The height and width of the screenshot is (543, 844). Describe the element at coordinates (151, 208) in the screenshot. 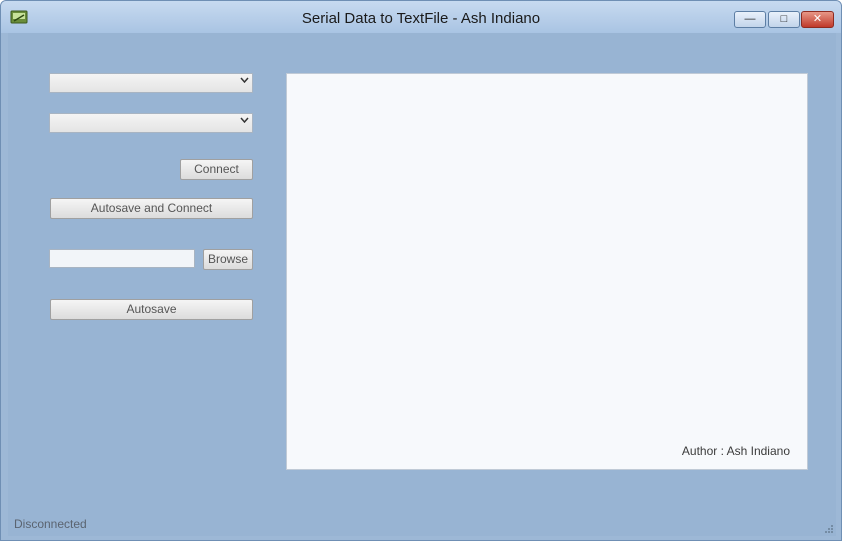

I see `autosave-and-connect-button: Autosave and Connect` at that location.